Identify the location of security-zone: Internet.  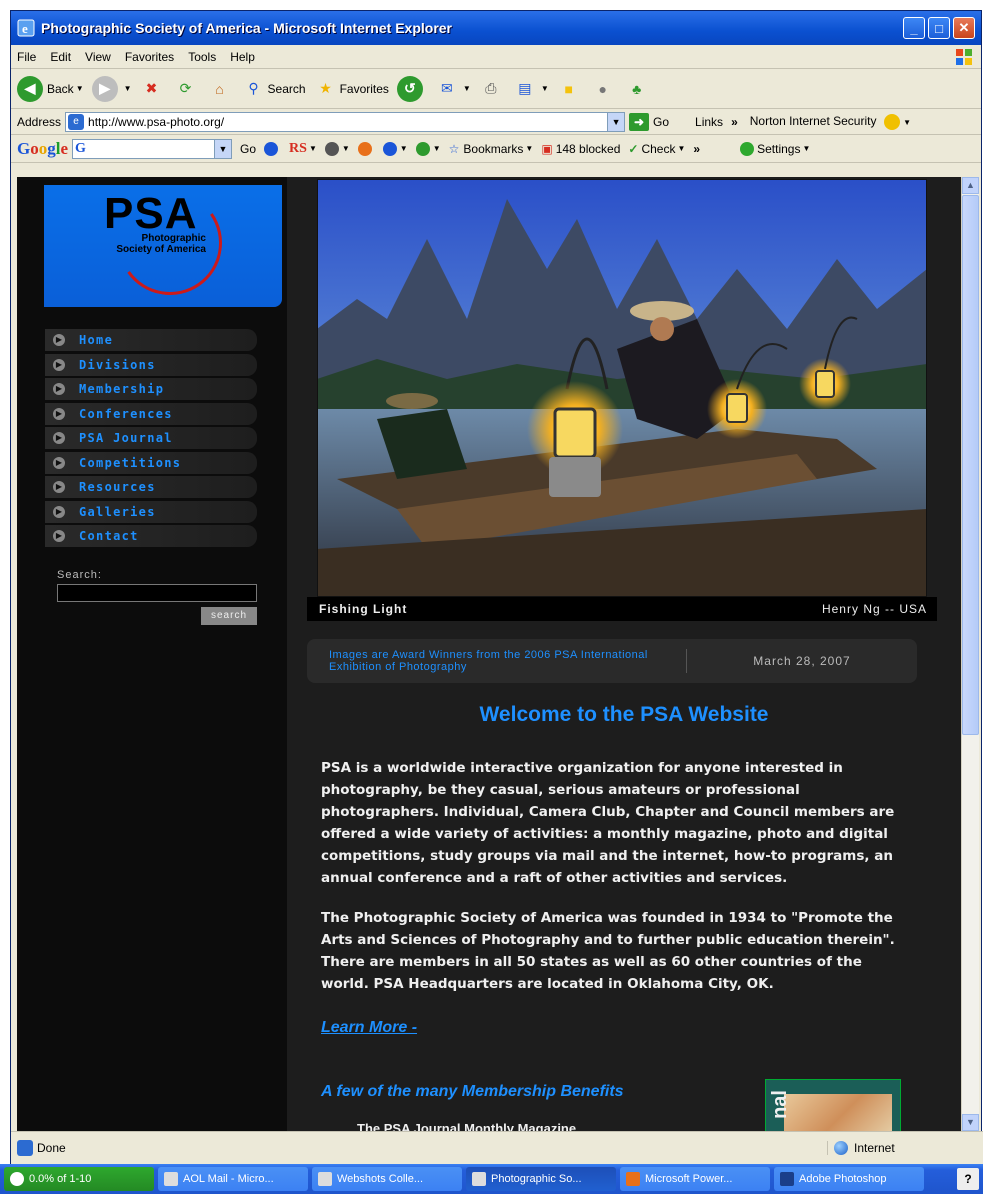
(902, 1148).